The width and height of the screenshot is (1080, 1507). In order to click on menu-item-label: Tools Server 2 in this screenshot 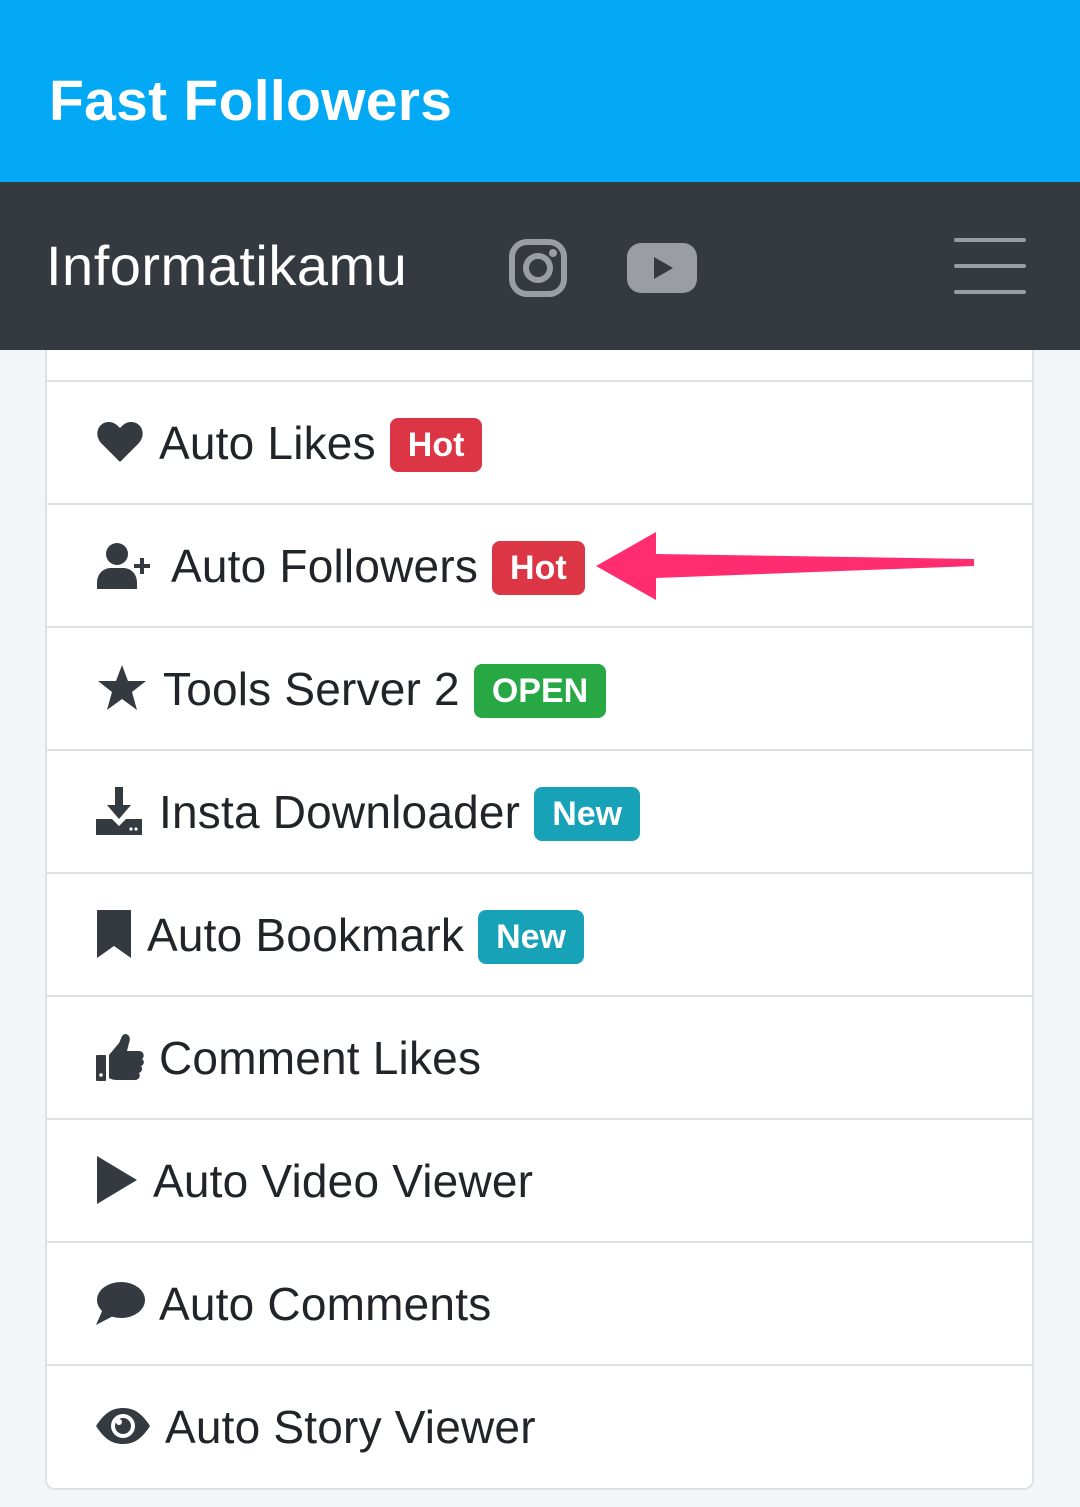, I will do `click(311, 688)`.